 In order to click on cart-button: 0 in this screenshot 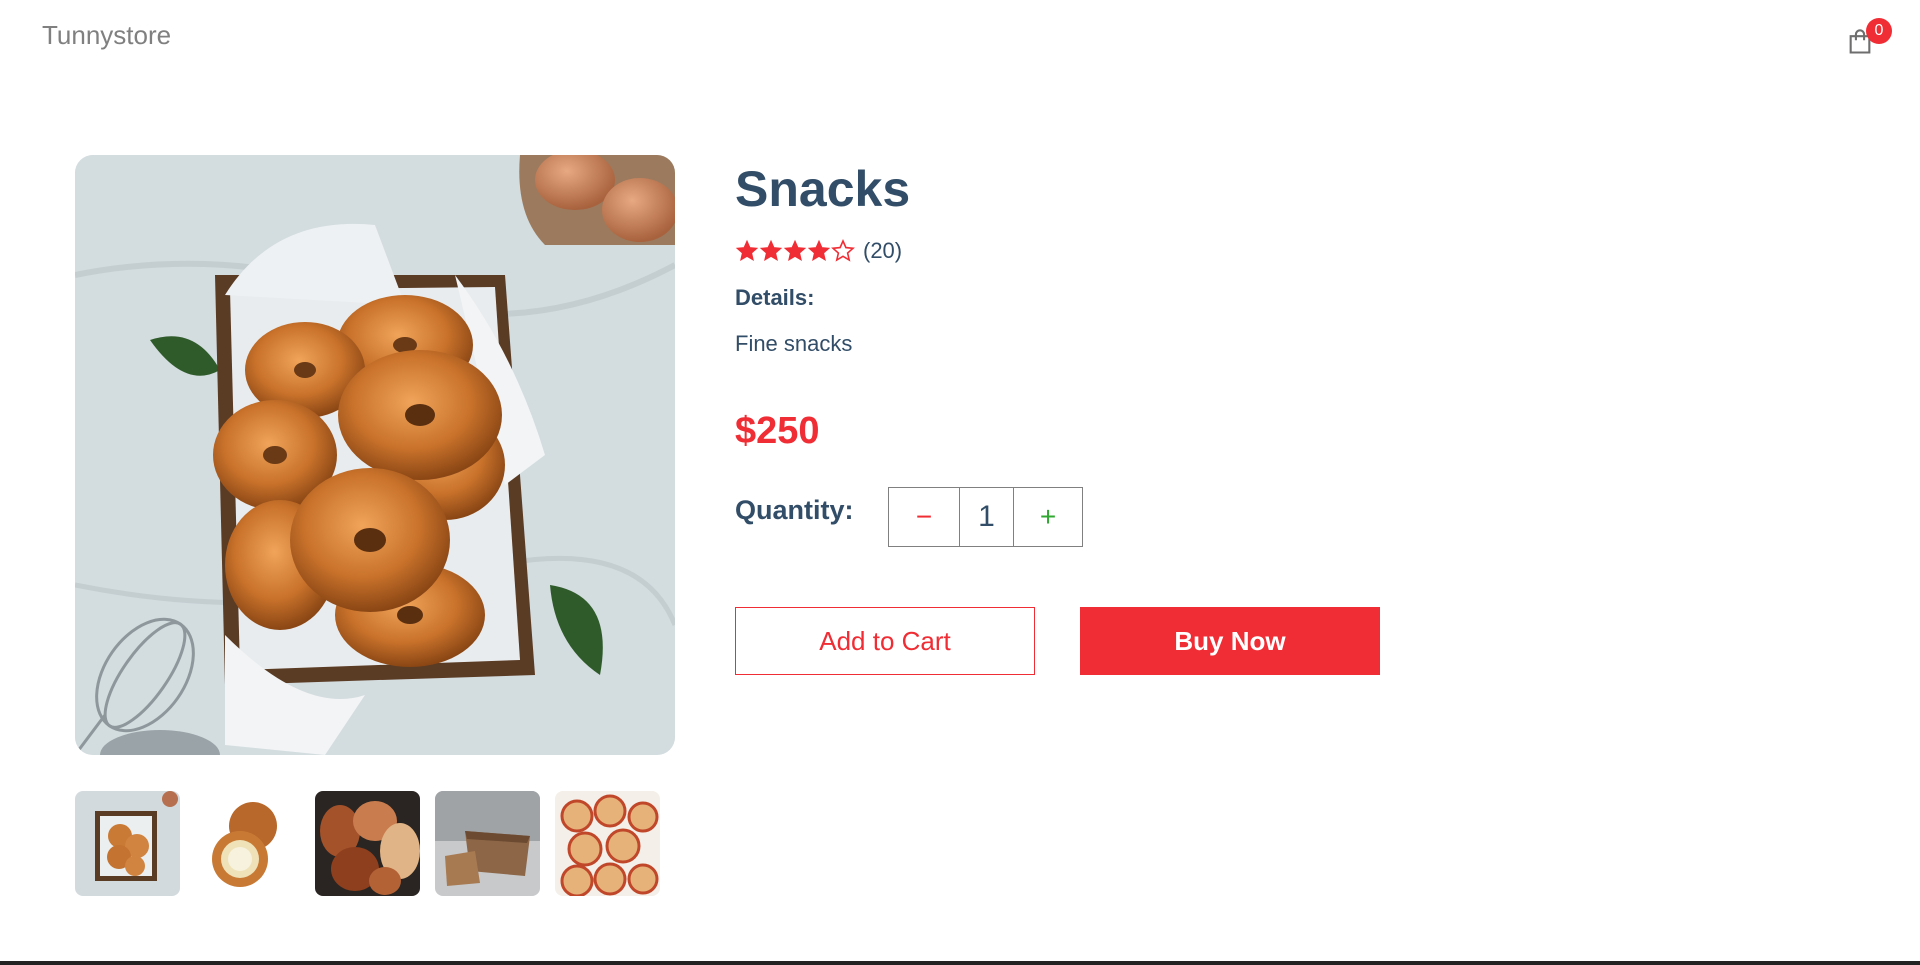, I will do `click(1867, 38)`.